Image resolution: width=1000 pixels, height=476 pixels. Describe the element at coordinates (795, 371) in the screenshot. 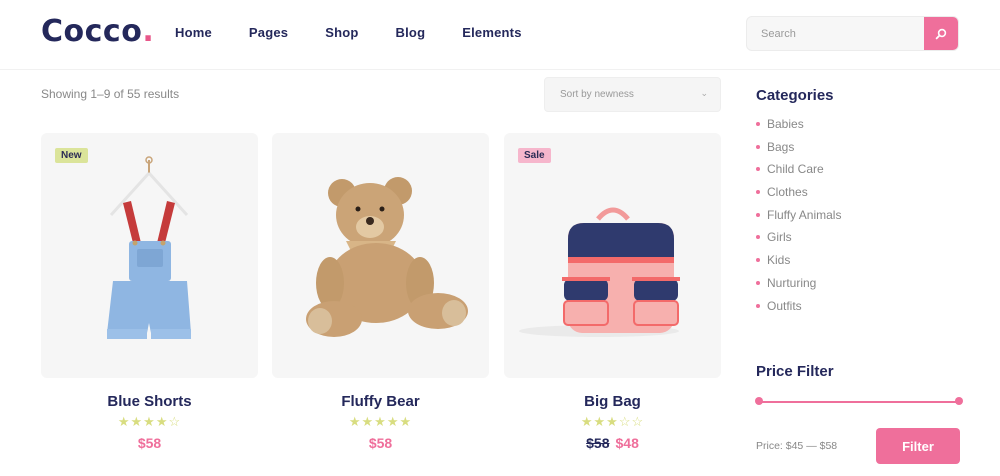

I see `price-filter-title: Price Filter` at that location.